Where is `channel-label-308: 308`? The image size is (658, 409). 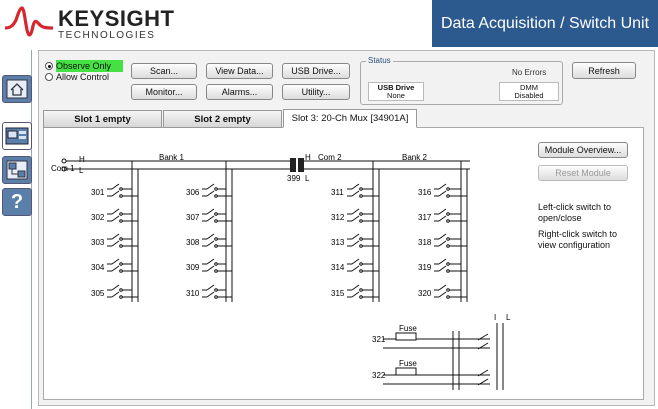
channel-label-308: 308 is located at coordinates (193, 242).